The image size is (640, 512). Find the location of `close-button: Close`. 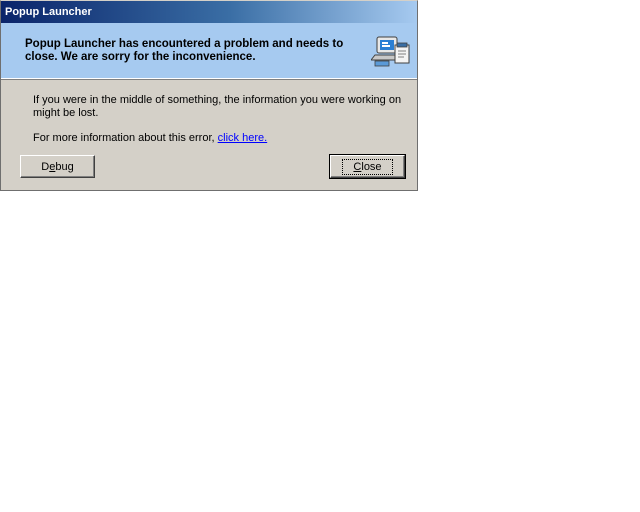

close-button: Close is located at coordinates (367, 166).